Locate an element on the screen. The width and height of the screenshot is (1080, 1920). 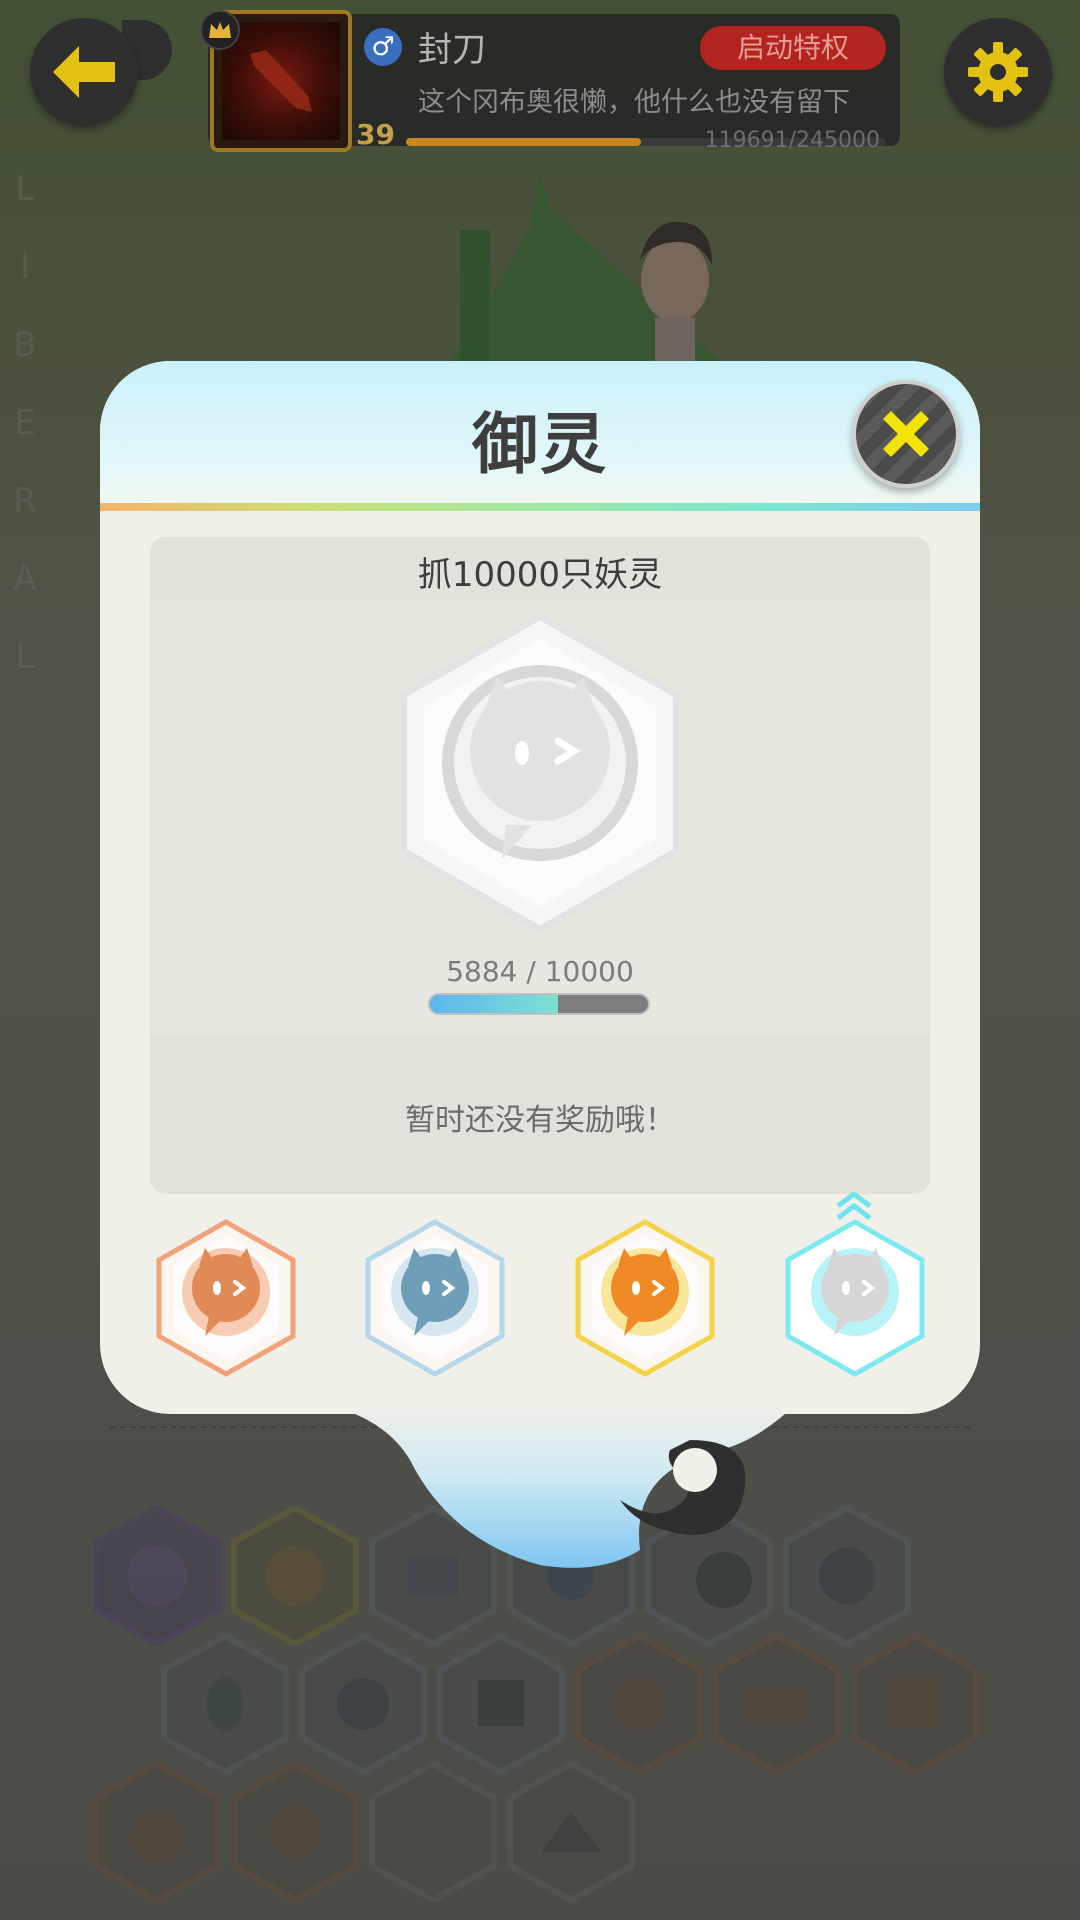
achievement-medal-icon is located at coordinates (540, 773).